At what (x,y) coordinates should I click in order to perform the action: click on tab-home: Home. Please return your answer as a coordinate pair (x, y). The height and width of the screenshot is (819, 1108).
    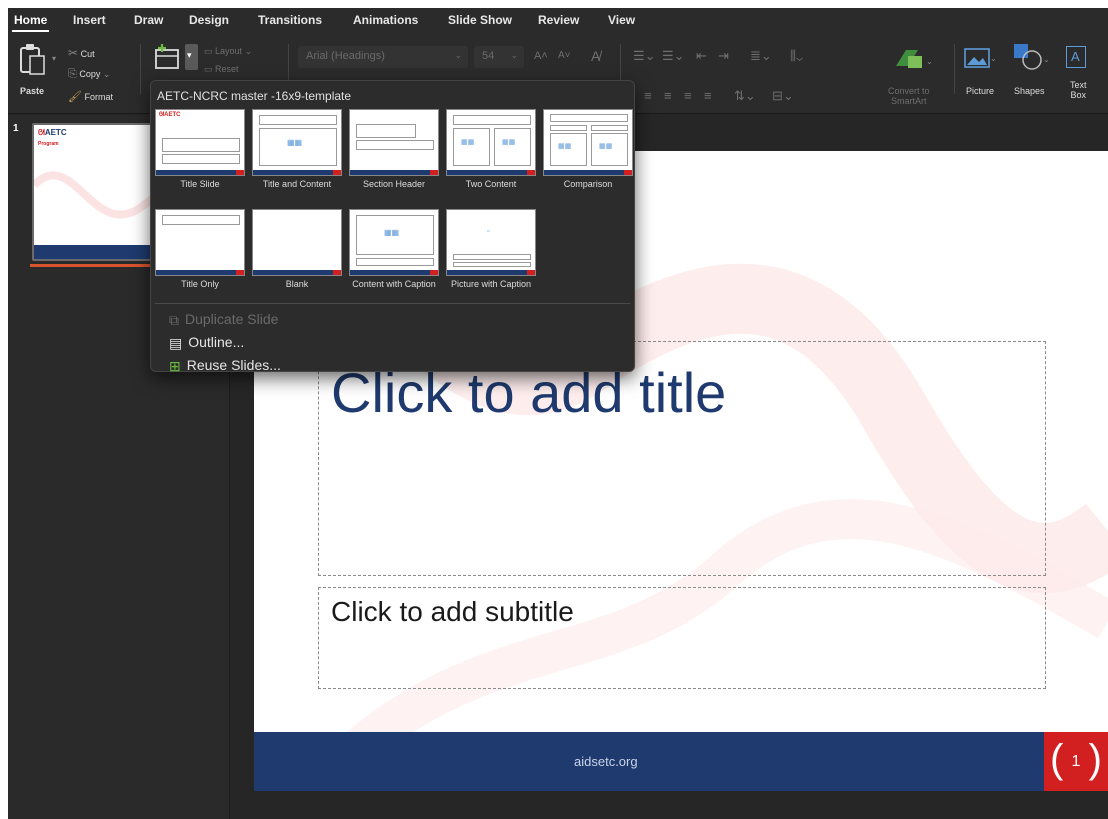
    Looking at the image, I should click on (30, 22).